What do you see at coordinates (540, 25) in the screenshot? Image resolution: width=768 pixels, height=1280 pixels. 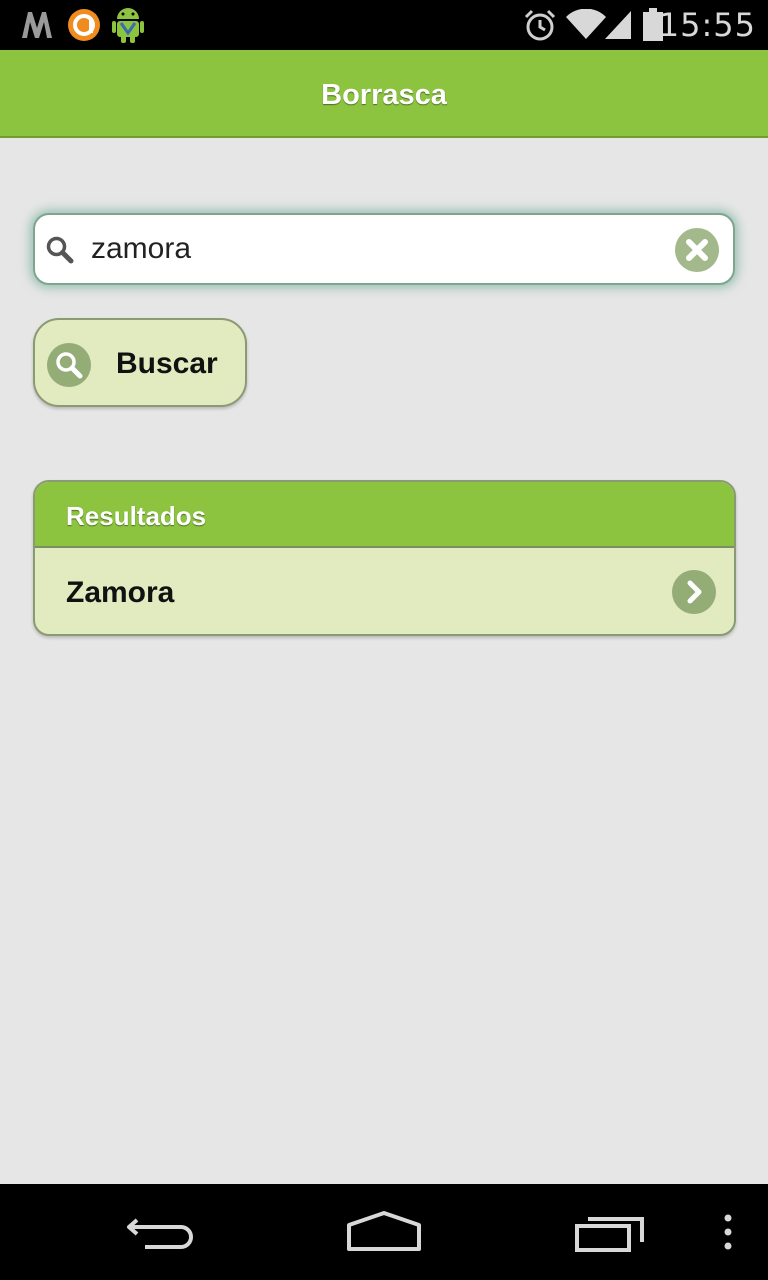 I see `alarm-icon` at bounding box center [540, 25].